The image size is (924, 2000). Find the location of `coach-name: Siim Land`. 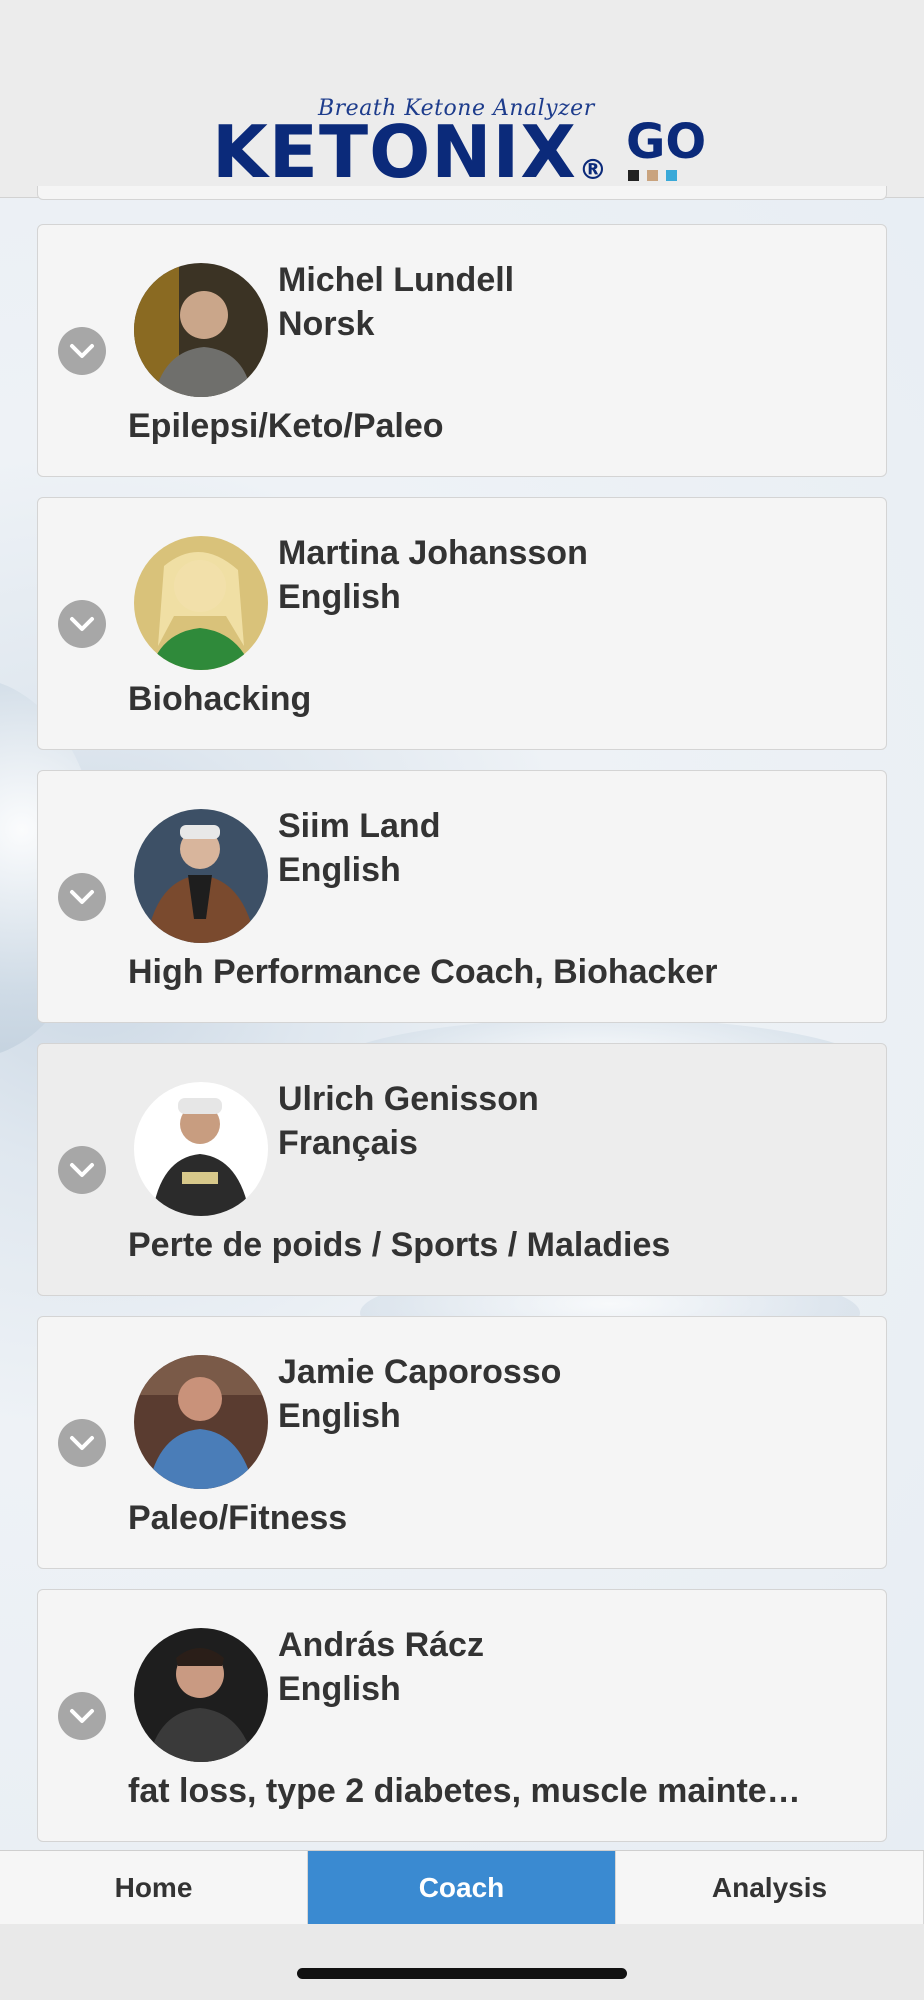

coach-name: Siim Land is located at coordinates (359, 826).